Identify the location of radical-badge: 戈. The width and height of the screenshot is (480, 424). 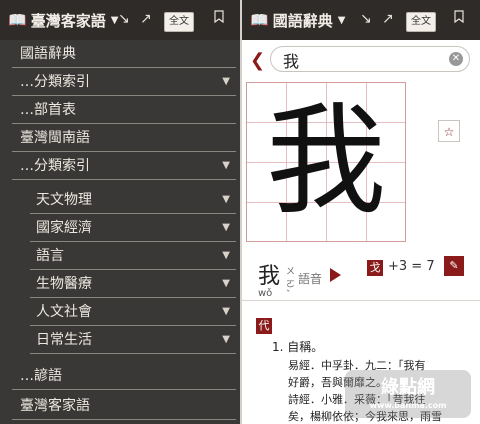
(375, 268).